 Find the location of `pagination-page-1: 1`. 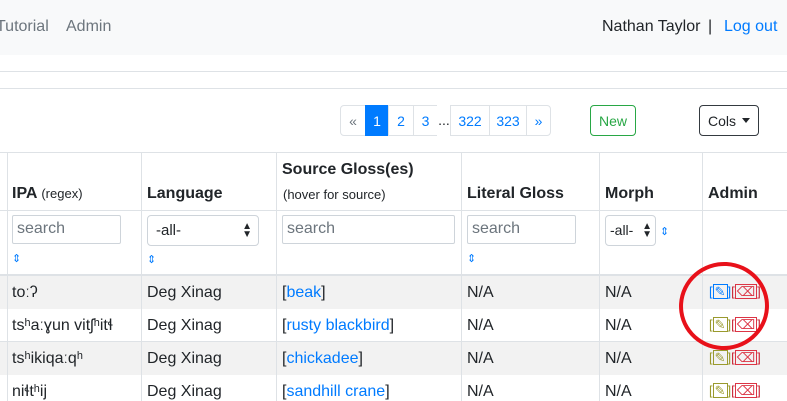

pagination-page-1: 1 is located at coordinates (377, 120).